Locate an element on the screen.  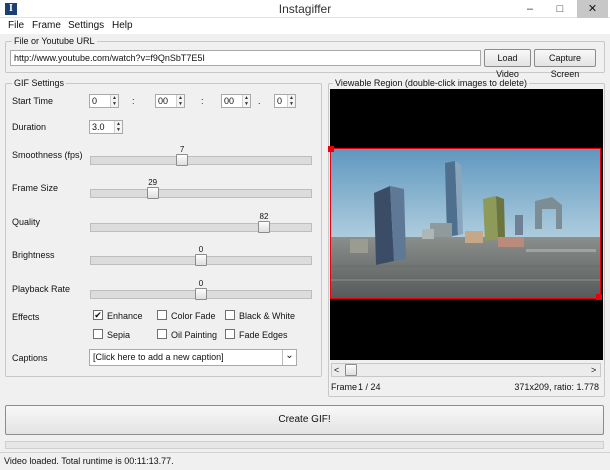
effects-label: Effects is located at coordinates (26, 317).